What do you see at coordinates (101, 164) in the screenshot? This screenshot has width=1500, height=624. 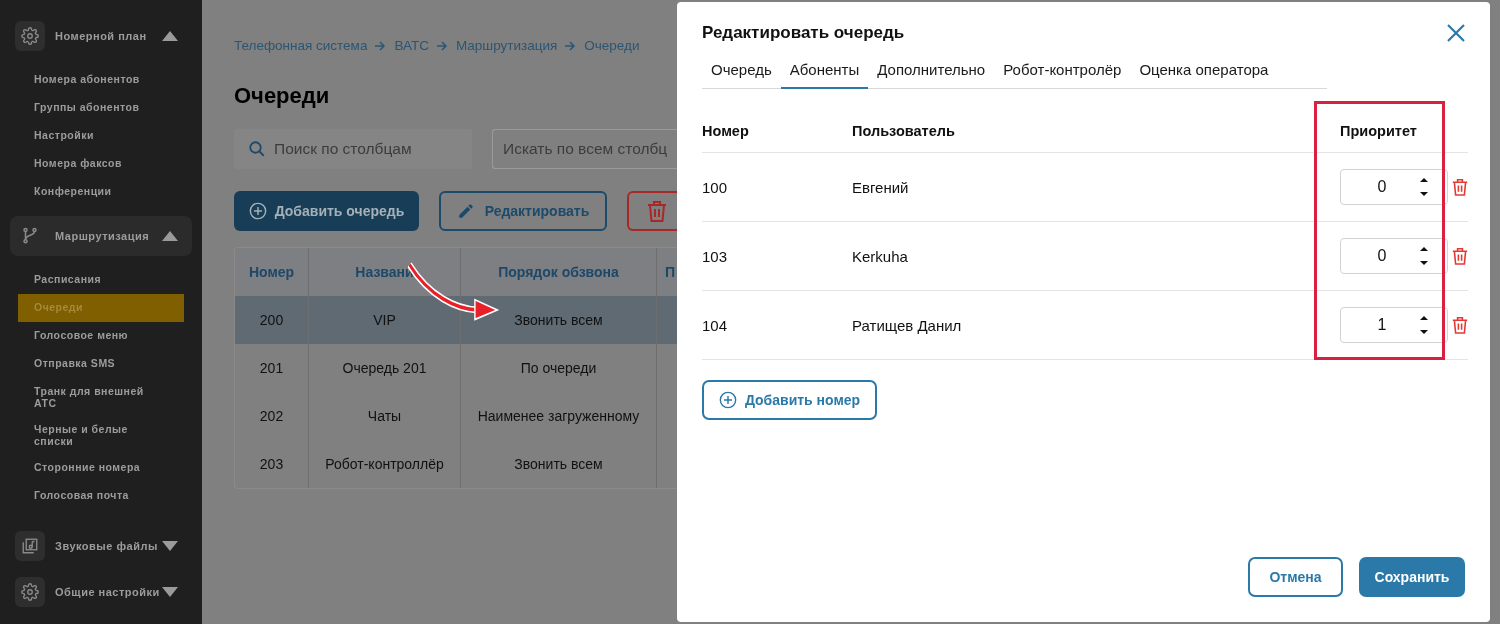 I see `nav-item: Номера факсов` at bounding box center [101, 164].